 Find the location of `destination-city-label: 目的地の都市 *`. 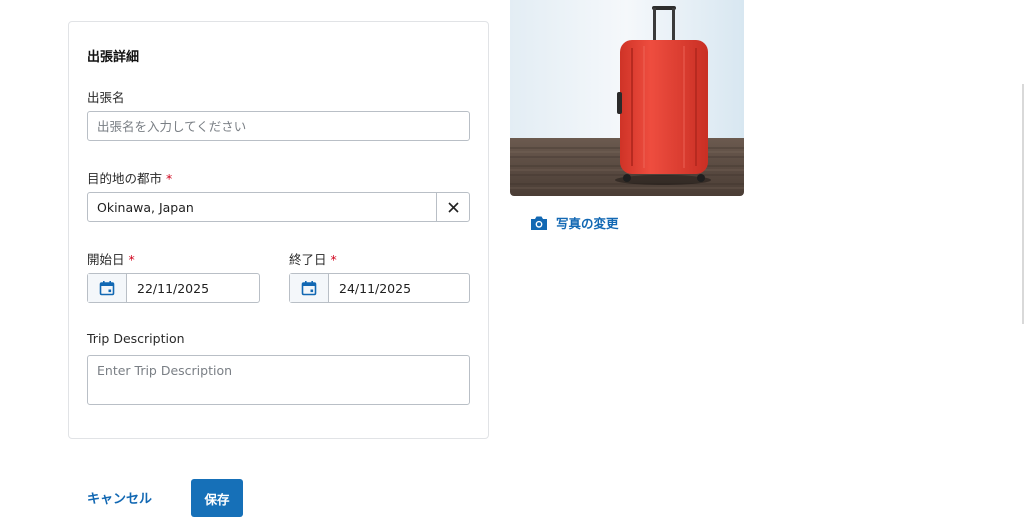

destination-city-label: 目的地の都市 * is located at coordinates (129, 177).